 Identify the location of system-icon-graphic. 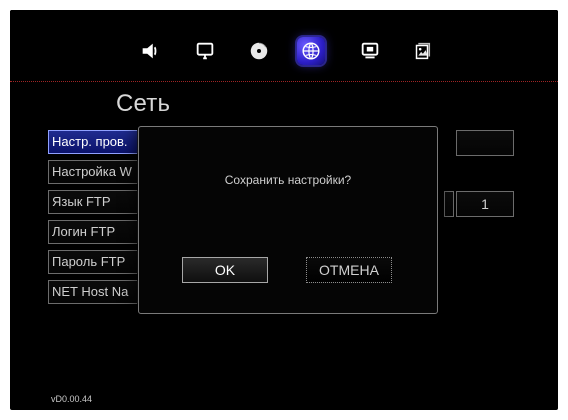
(370, 50).